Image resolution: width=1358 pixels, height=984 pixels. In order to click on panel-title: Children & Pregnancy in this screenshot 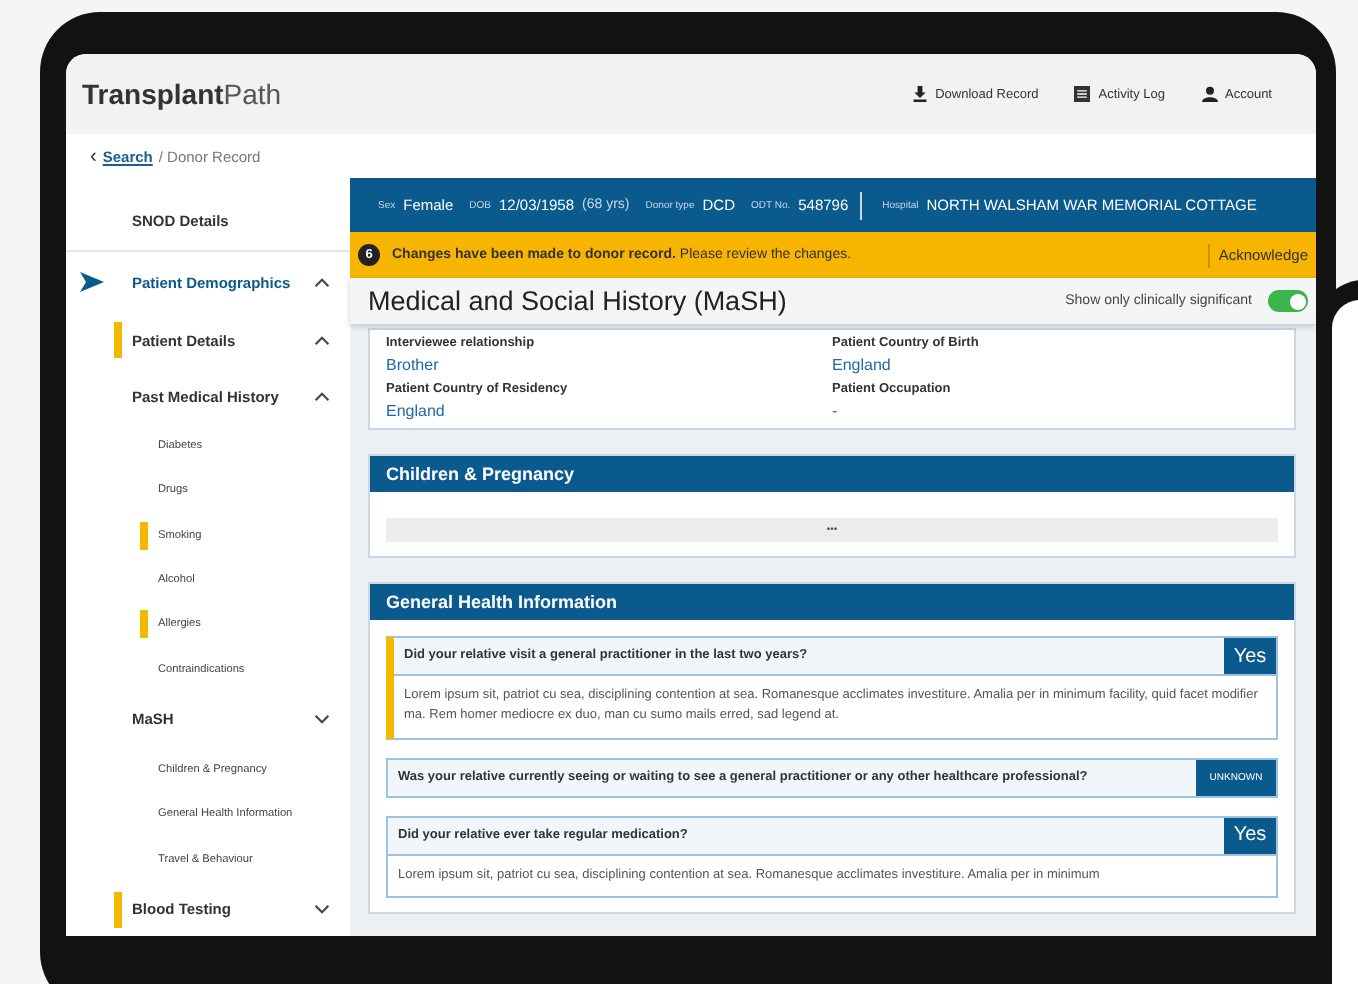, I will do `click(832, 474)`.